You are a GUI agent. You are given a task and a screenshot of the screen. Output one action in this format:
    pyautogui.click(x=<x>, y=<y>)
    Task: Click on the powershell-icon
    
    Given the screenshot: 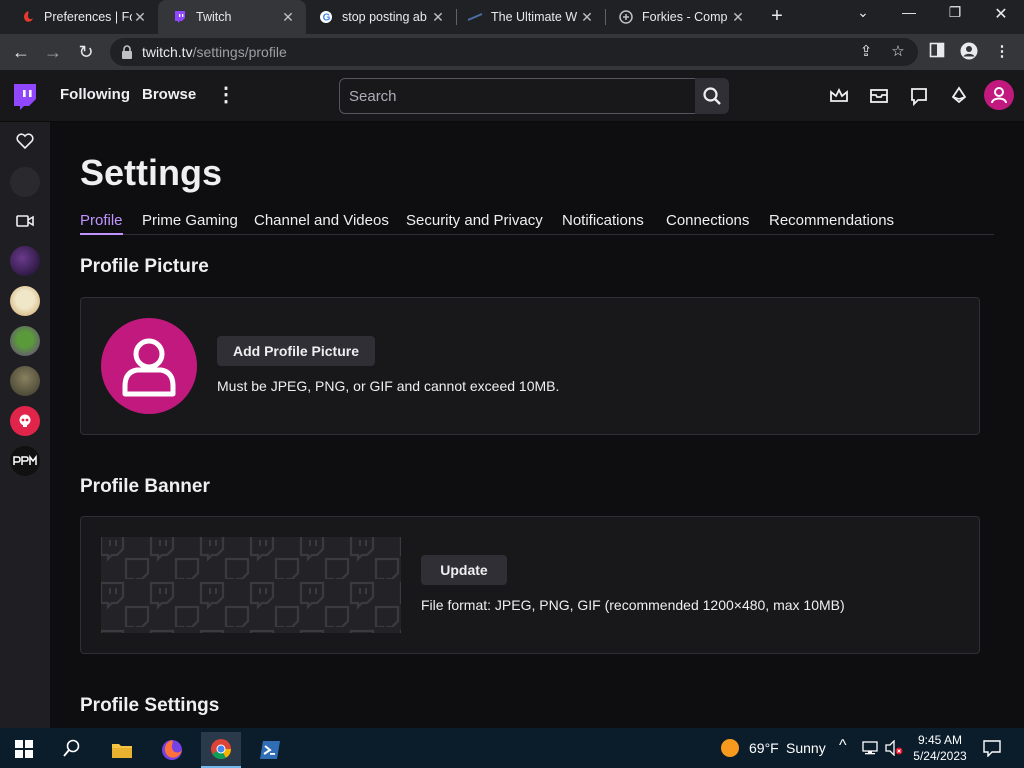 What is the action you would take?
    pyautogui.click(x=270, y=750)
    